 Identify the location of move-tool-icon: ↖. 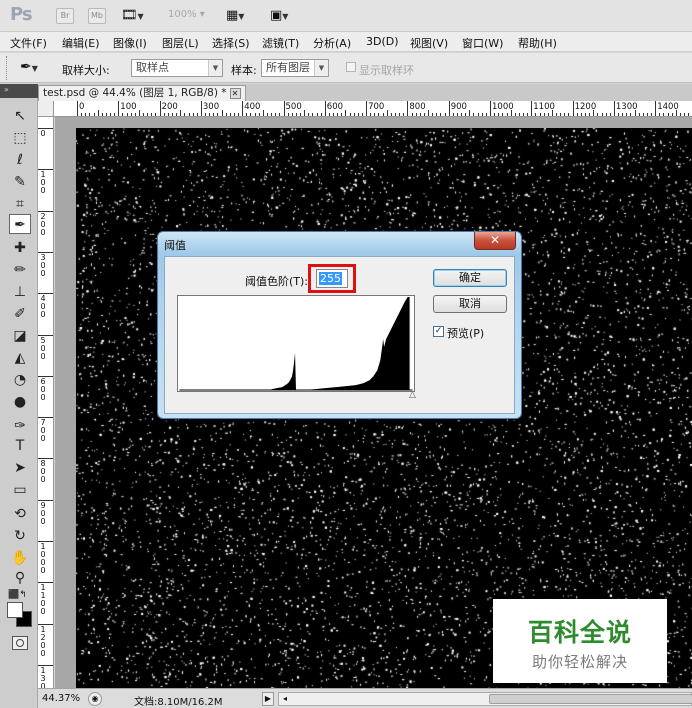
(20, 116).